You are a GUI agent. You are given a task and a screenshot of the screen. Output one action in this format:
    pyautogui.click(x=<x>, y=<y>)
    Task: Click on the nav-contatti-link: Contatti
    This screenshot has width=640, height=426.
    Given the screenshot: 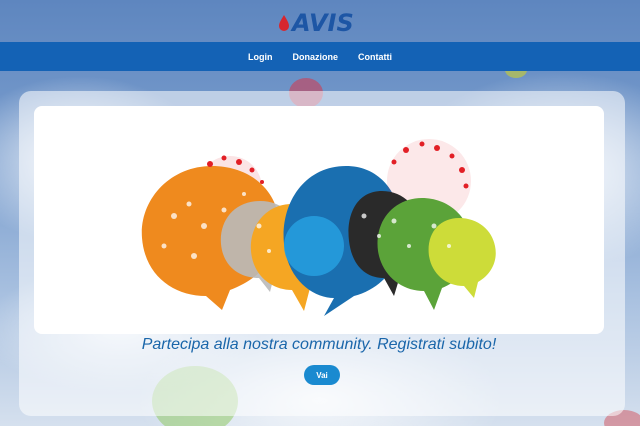 What is the action you would take?
    pyautogui.click(x=375, y=57)
    